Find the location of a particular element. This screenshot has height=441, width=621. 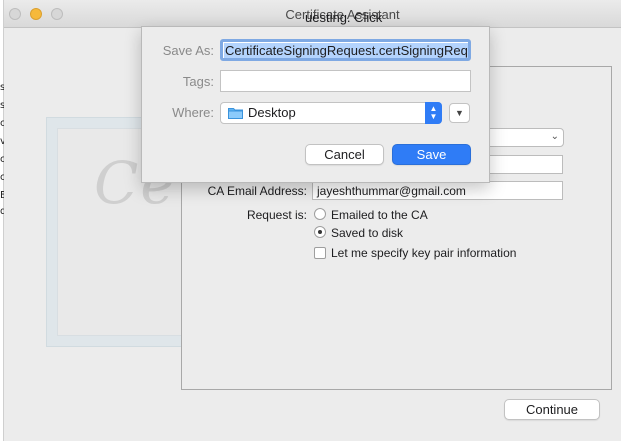

save-as-label: Save As: is located at coordinates (188, 50).